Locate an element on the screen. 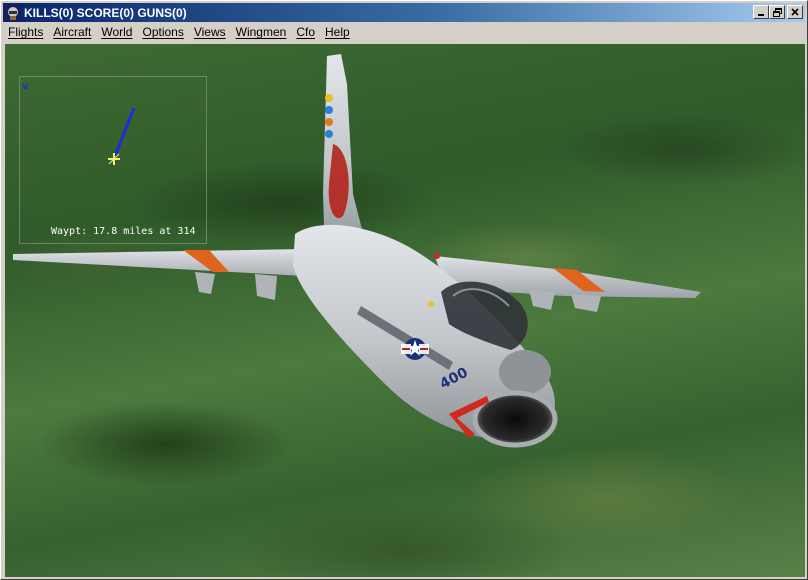 The width and height of the screenshot is (808, 580). menu-wingmen: Wingmen is located at coordinates (261, 32).